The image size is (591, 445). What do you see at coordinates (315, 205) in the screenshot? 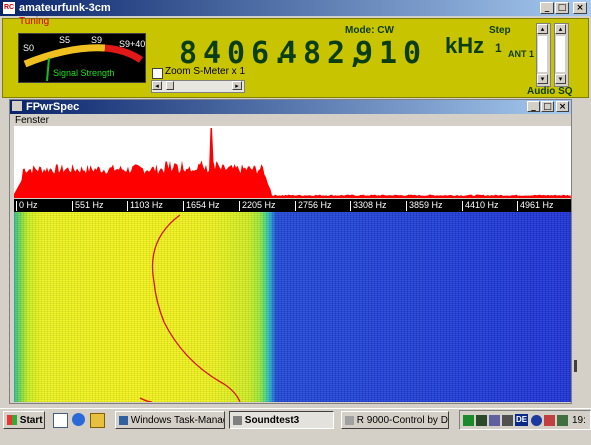
I see `axis-tick-label: 2756 Hz` at bounding box center [315, 205].